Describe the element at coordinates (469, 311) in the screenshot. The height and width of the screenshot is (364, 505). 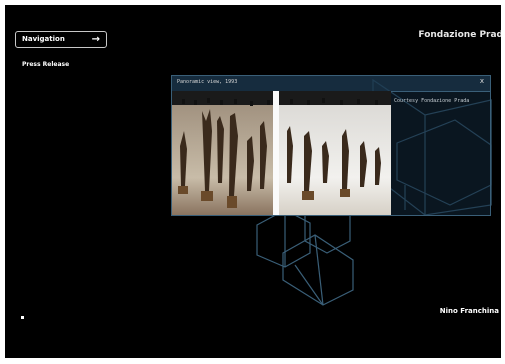
I see `artist-name: Nino Franchina` at that location.